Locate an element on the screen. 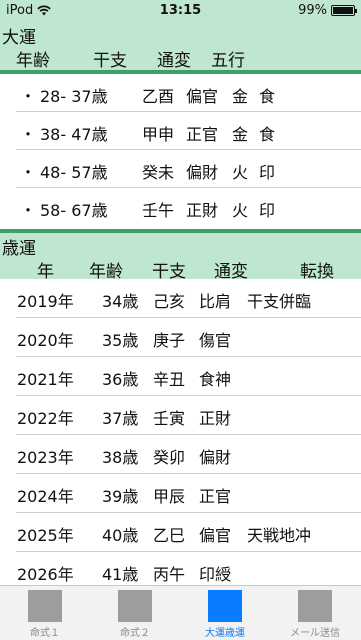 The image size is (361, 640). saiun-title: 歳運 is located at coordinates (19, 249).